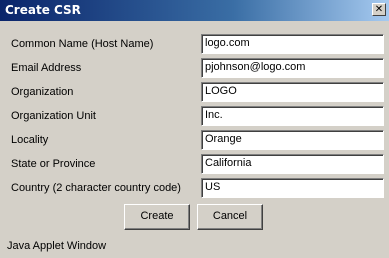 The width and height of the screenshot is (389, 258). Describe the element at coordinates (53, 164) in the screenshot. I see `state-label: State or Province` at that location.